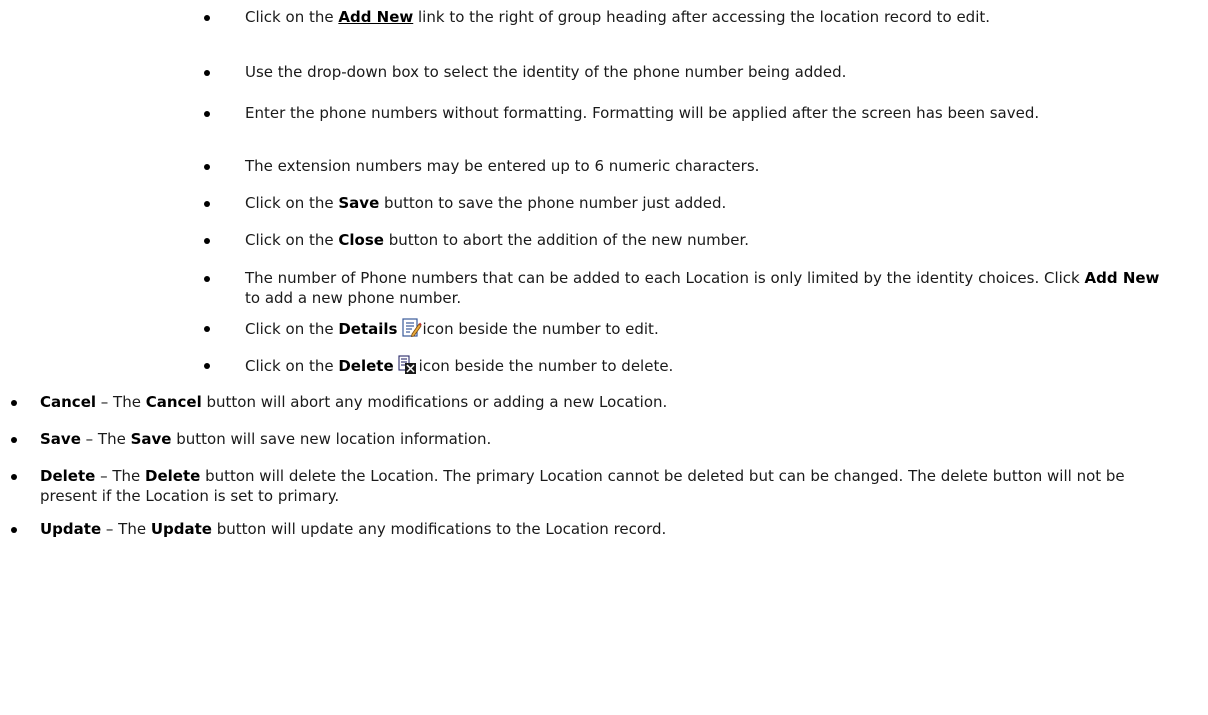 This screenshot has height=715, width=1208. What do you see at coordinates (361, 240) in the screenshot?
I see `item-bold: Close` at bounding box center [361, 240].